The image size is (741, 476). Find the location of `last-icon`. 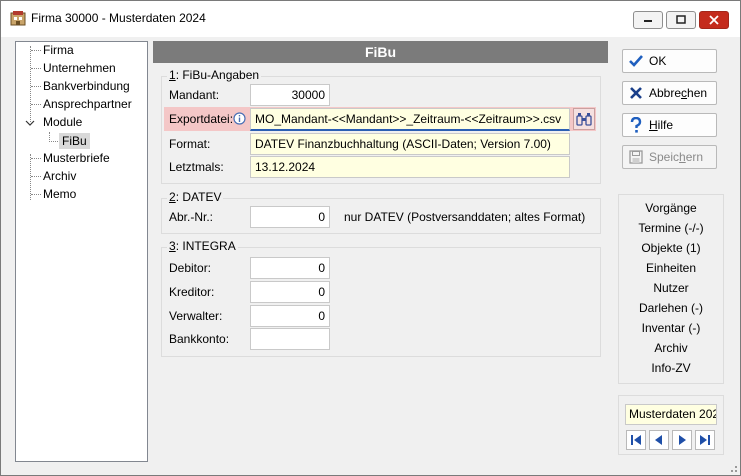

last-icon is located at coordinates (705, 440).